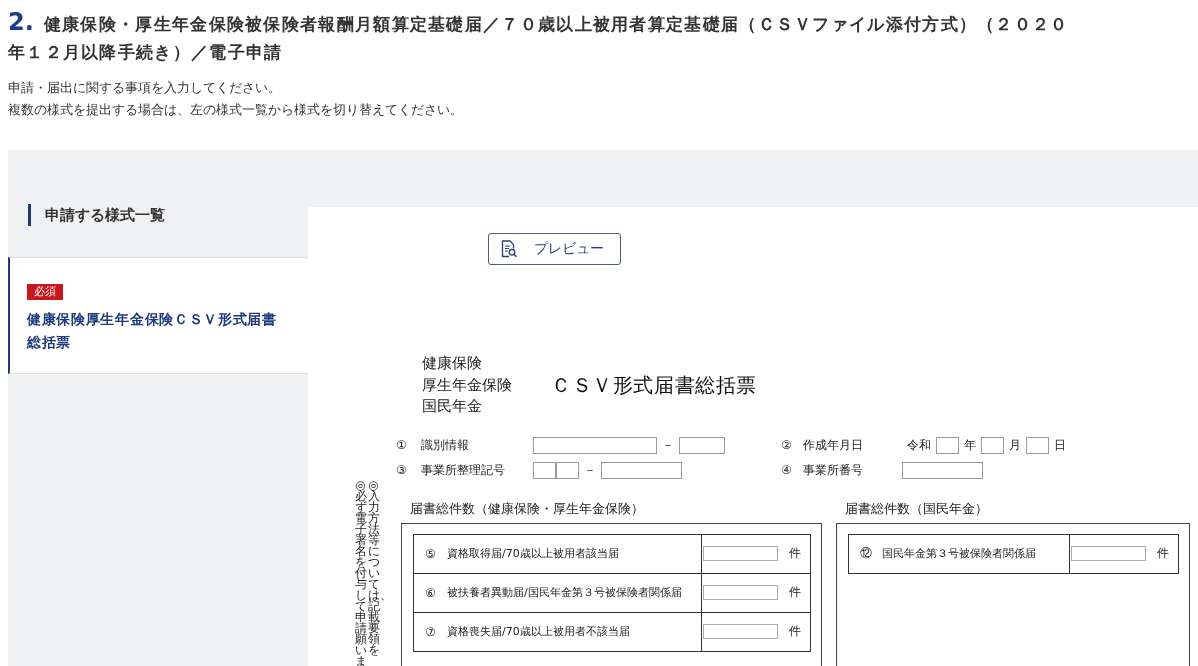  What do you see at coordinates (787, 445) in the screenshot?
I see `item-number: ②` at bounding box center [787, 445].